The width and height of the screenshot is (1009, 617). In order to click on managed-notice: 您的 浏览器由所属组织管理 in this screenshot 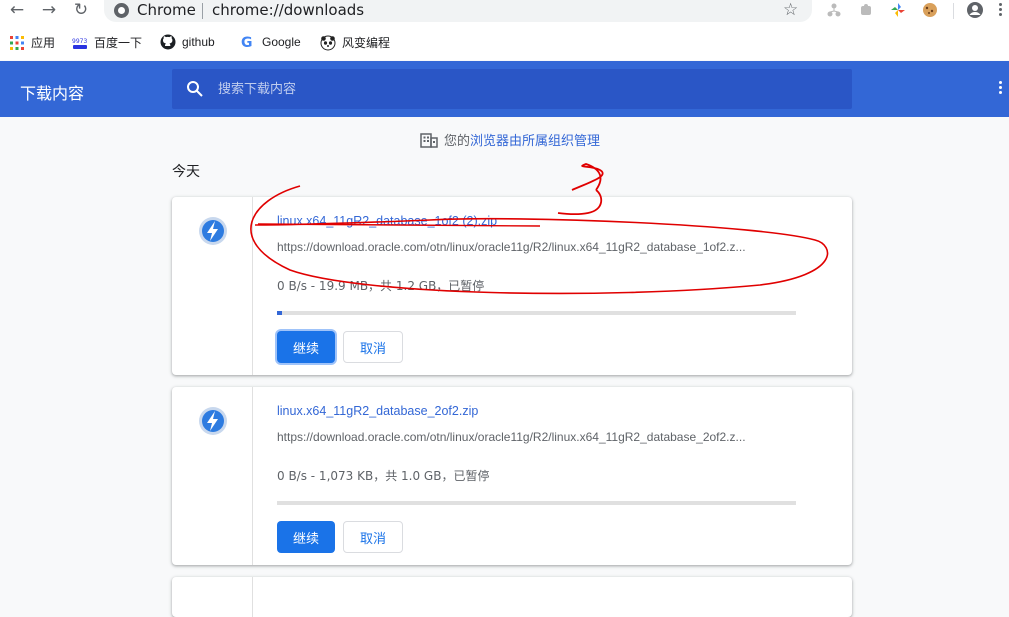, I will do `click(510, 139)`.